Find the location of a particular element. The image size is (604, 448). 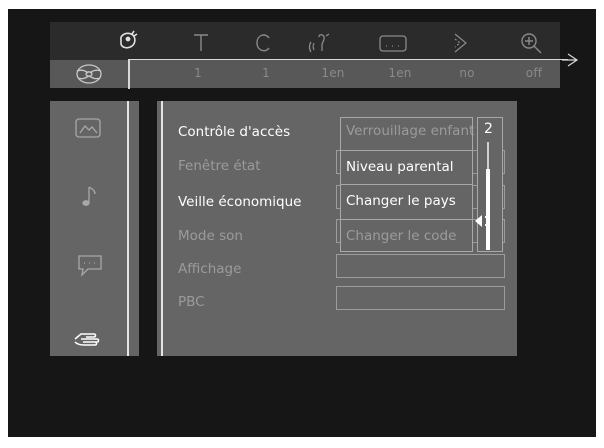

title-icon is located at coordinates (201, 43).